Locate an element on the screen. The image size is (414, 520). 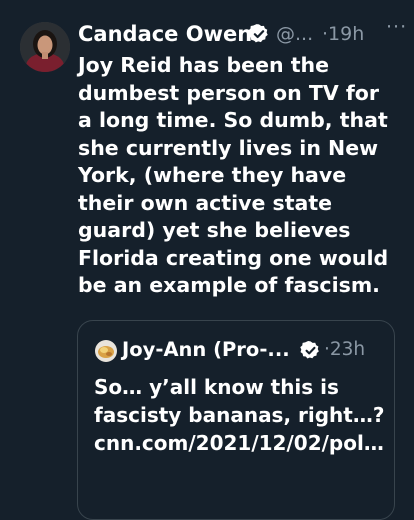
more-options-icon: ··· is located at coordinates (396, 27).